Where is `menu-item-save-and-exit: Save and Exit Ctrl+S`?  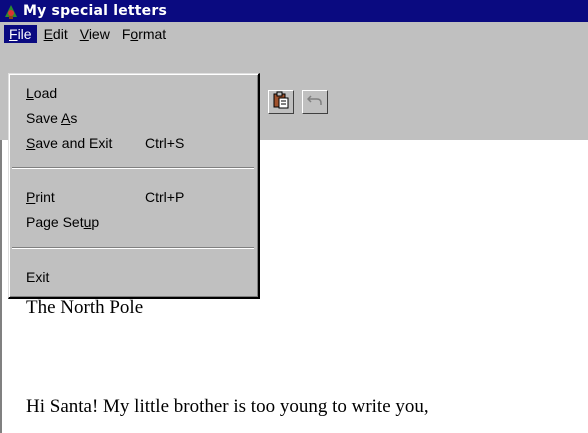
menu-item-save-and-exit: Save and Exit Ctrl+S is located at coordinates (133, 143).